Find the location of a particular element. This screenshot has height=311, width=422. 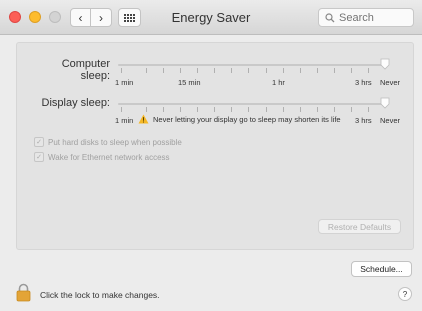

hard-disks-label: Put hard disks to sleep when possible is located at coordinates (115, 142).